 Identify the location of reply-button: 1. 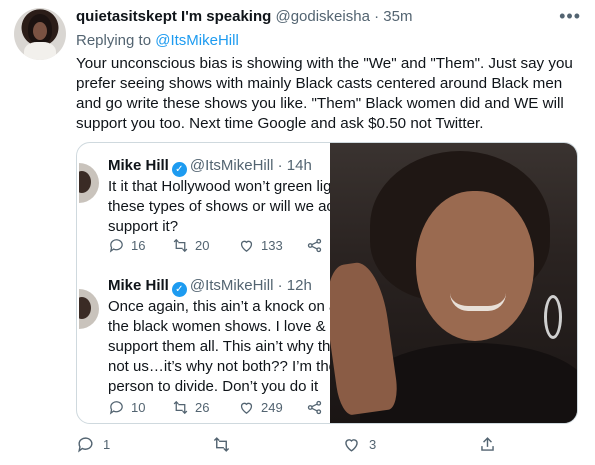
(93, 444).